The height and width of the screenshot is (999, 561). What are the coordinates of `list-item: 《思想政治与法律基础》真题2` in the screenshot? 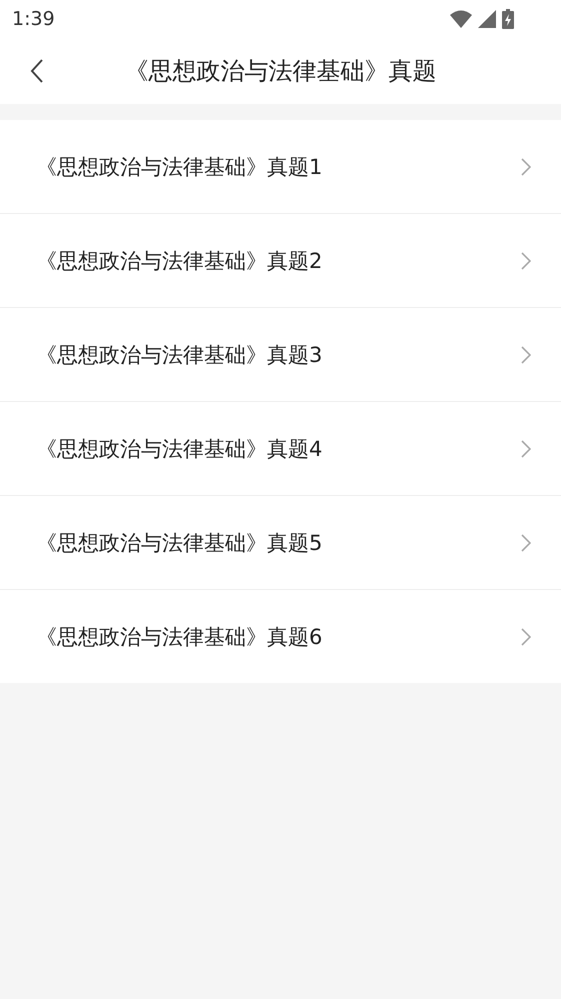 It's located at (280, 261).